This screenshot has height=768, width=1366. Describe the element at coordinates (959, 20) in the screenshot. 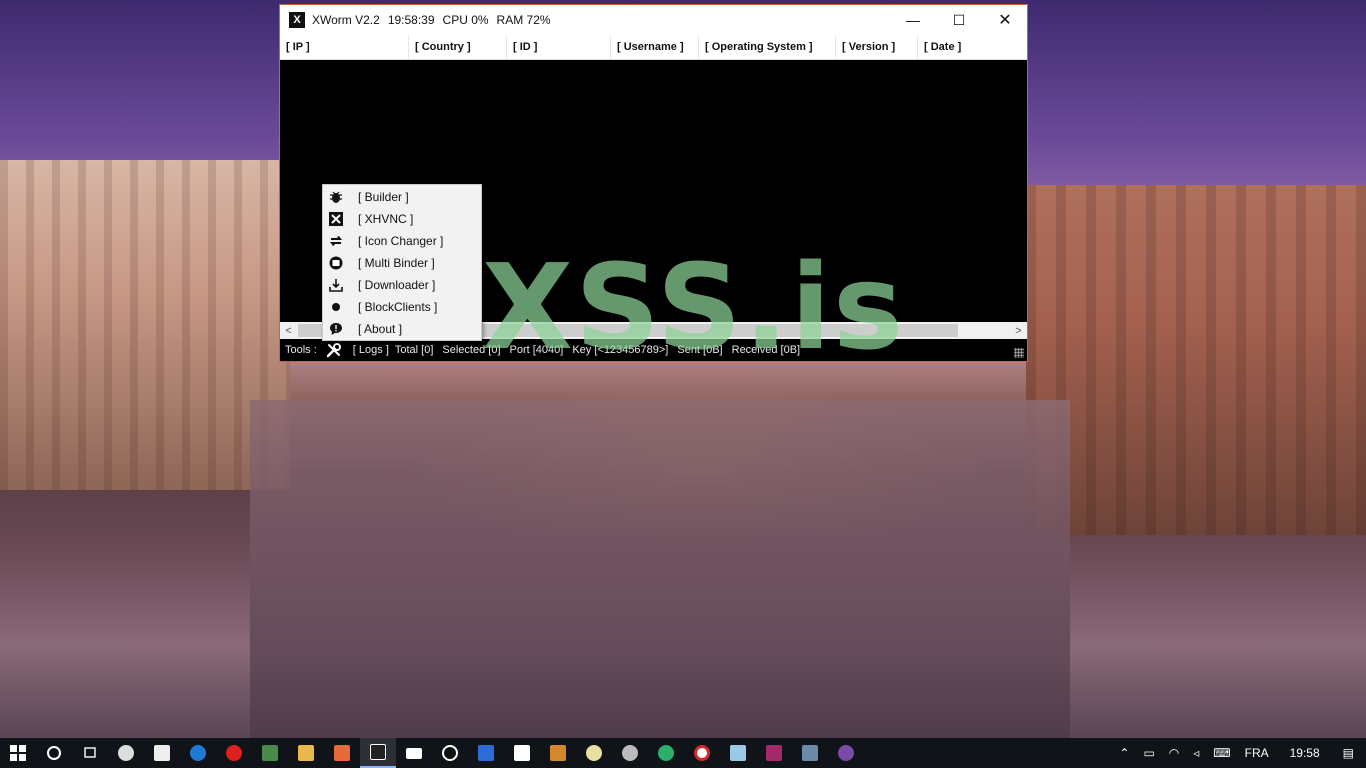

I see `maximize-button: ☐` at that location.